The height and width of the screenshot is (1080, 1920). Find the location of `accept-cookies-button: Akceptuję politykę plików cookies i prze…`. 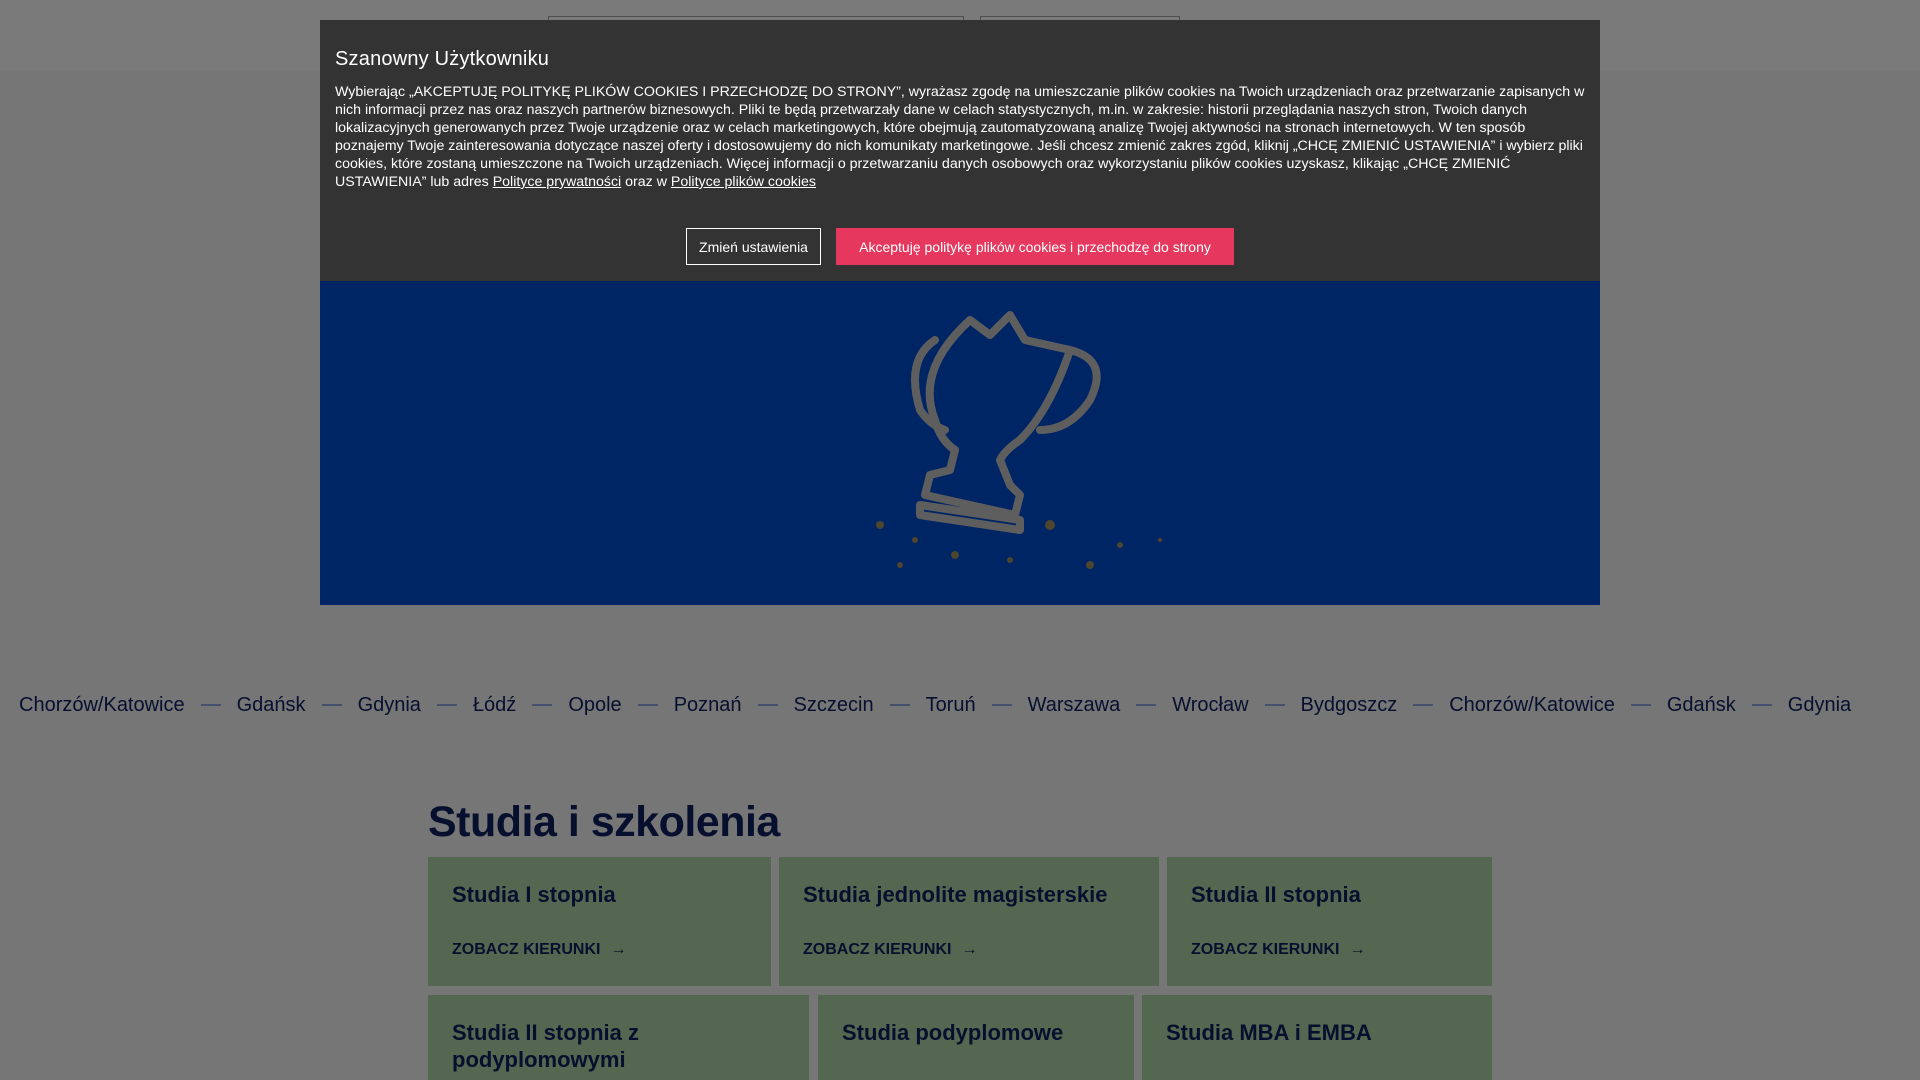

accept-cookies-button: Akceptuję politykę plików cookies i prze… is located at coordinates (1035, 246).